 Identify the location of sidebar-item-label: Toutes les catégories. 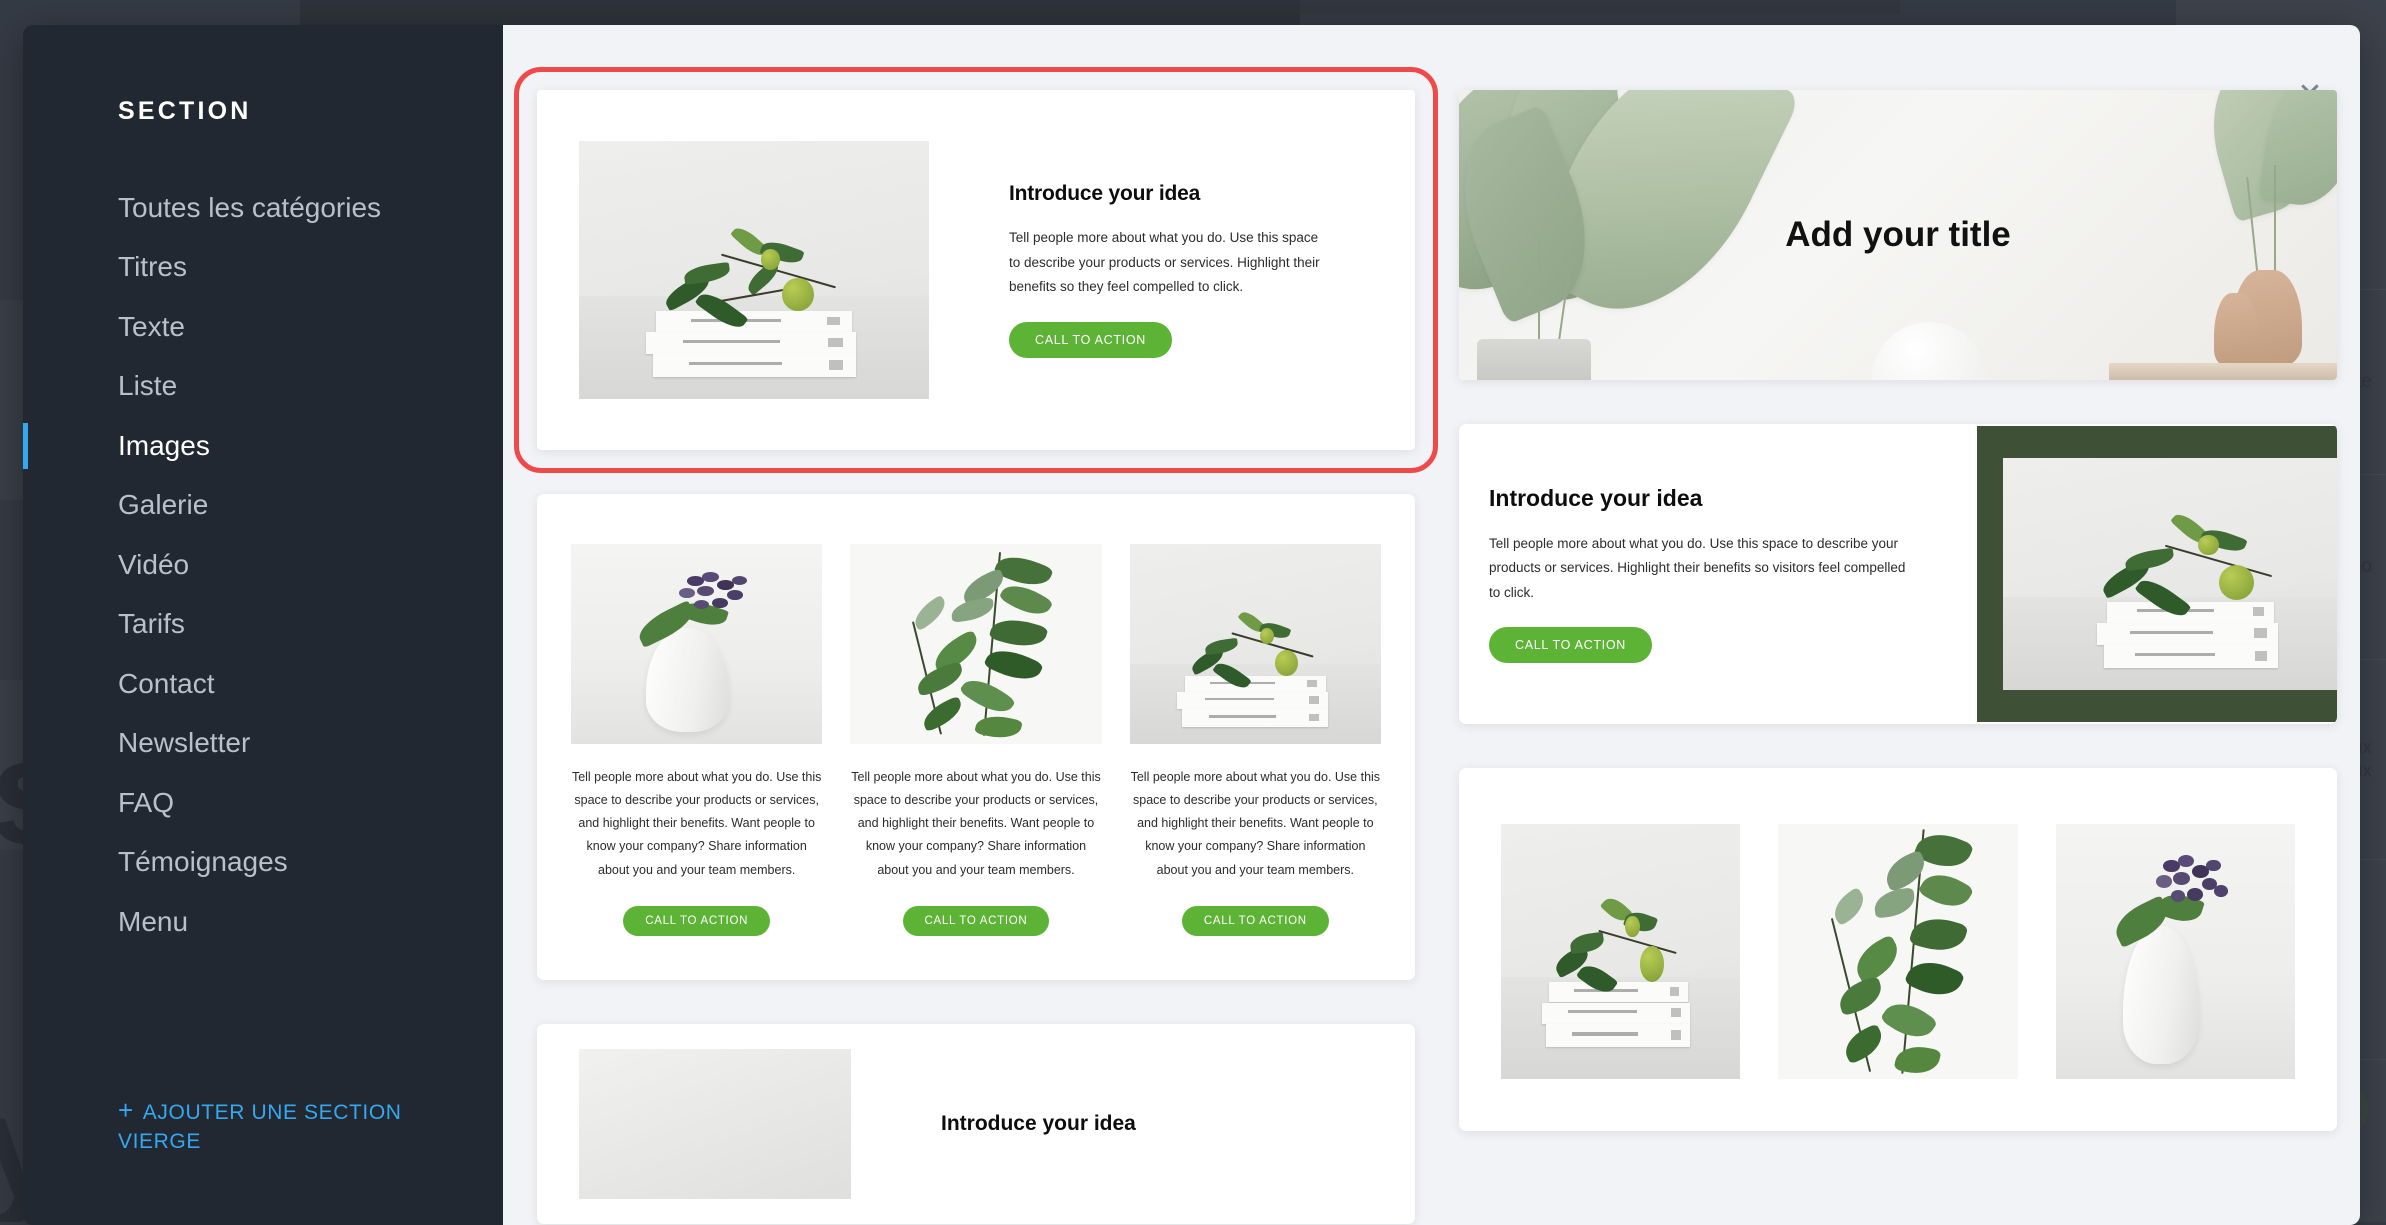
(249, 208).